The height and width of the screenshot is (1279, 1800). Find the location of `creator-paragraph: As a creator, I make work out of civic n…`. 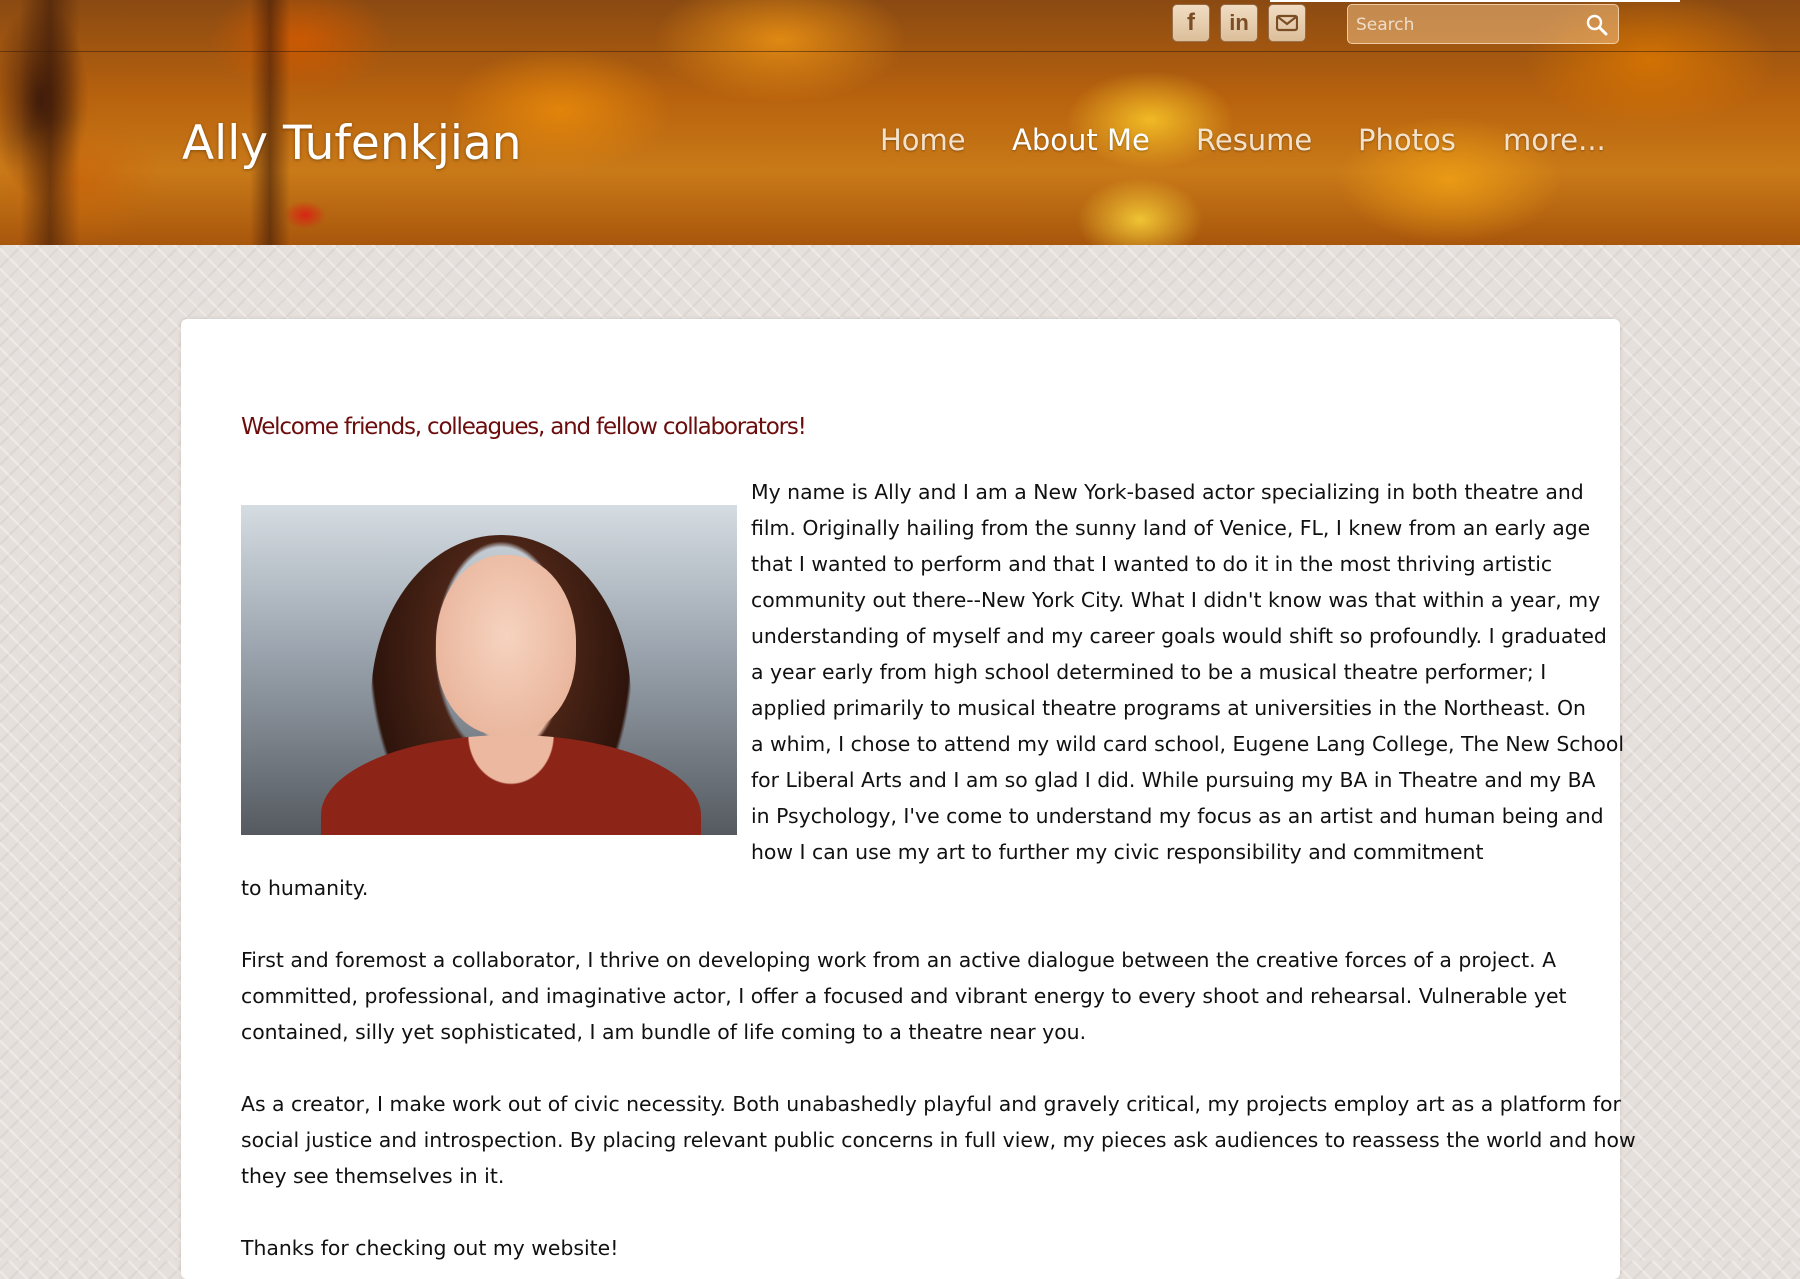

creator-paragraph: As a creator, I make work out of civic n… is located at coordinates (938, 1140).